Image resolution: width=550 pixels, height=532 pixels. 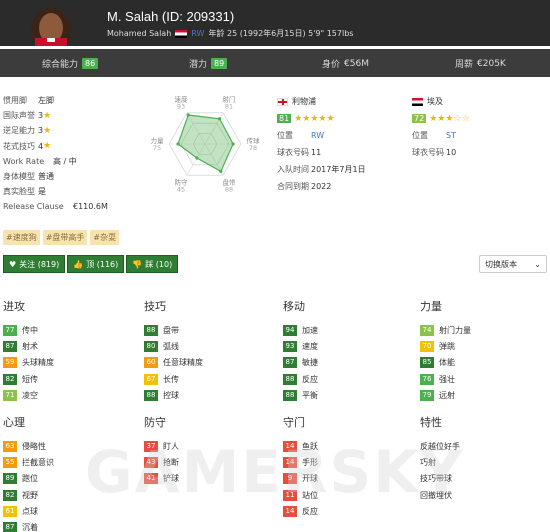 What do you see at coordinates (47, 146) in the screenshot?
I see `star-icon: ★` at bounding box center [47, 146].